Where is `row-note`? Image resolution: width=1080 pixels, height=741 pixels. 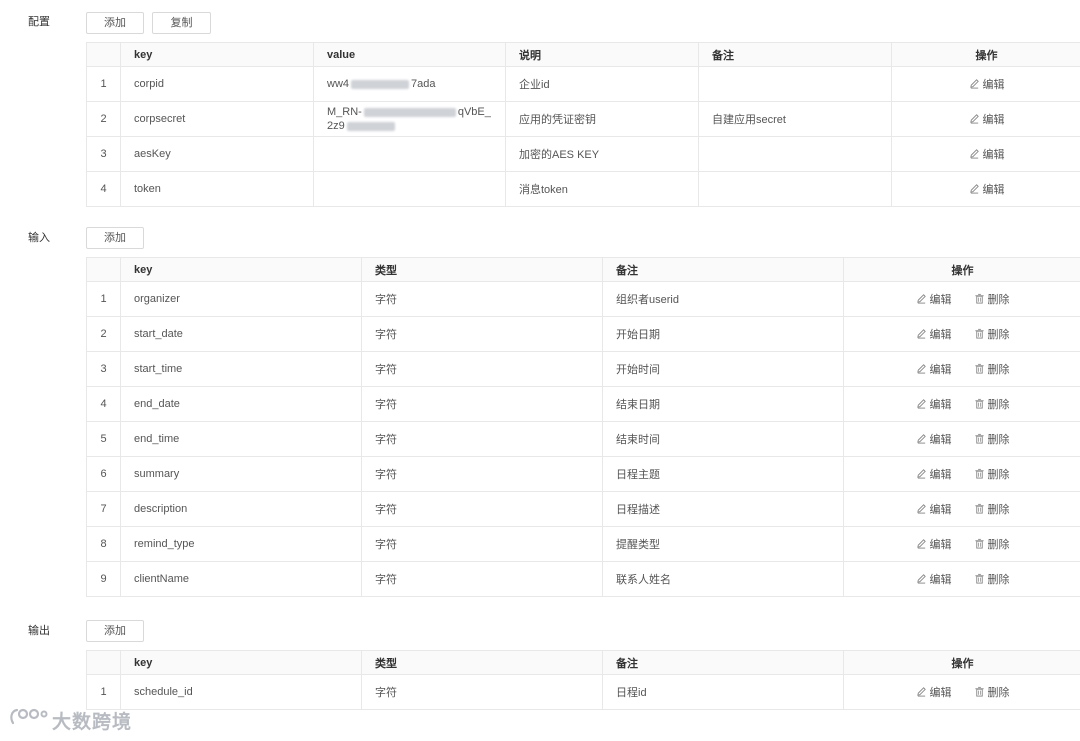
row-note is located at coordinates (795, 84).